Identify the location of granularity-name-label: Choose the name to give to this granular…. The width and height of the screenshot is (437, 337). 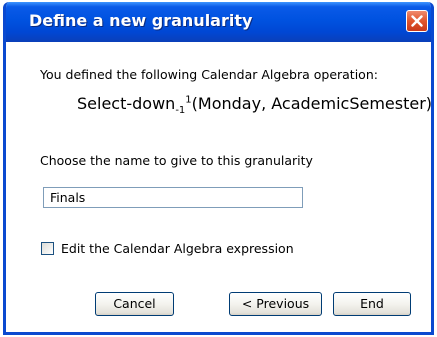
(176, 160).